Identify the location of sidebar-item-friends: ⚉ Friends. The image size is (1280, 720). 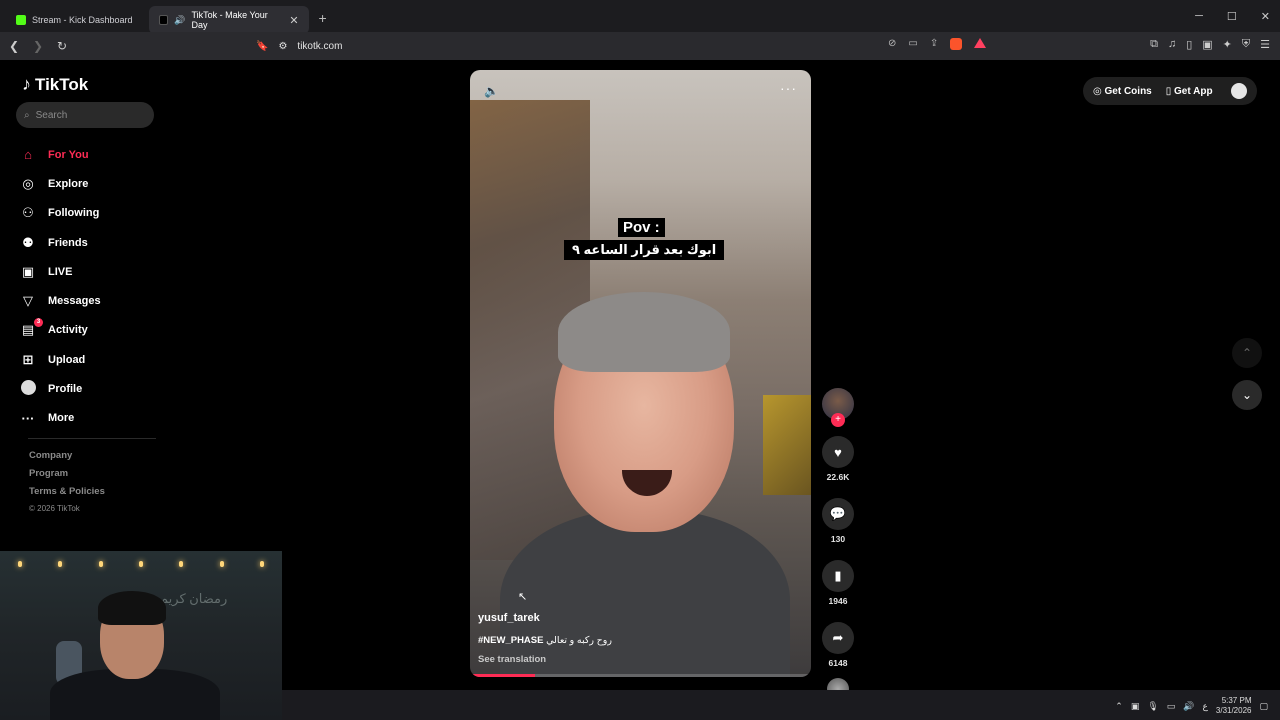
(90, 242).